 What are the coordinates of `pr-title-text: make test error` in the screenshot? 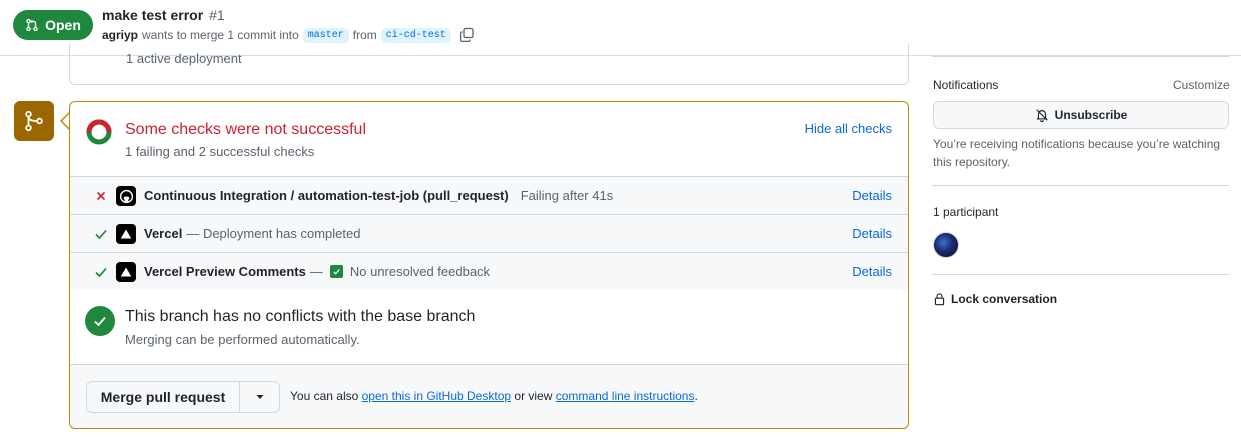 It's located at (153, 15).